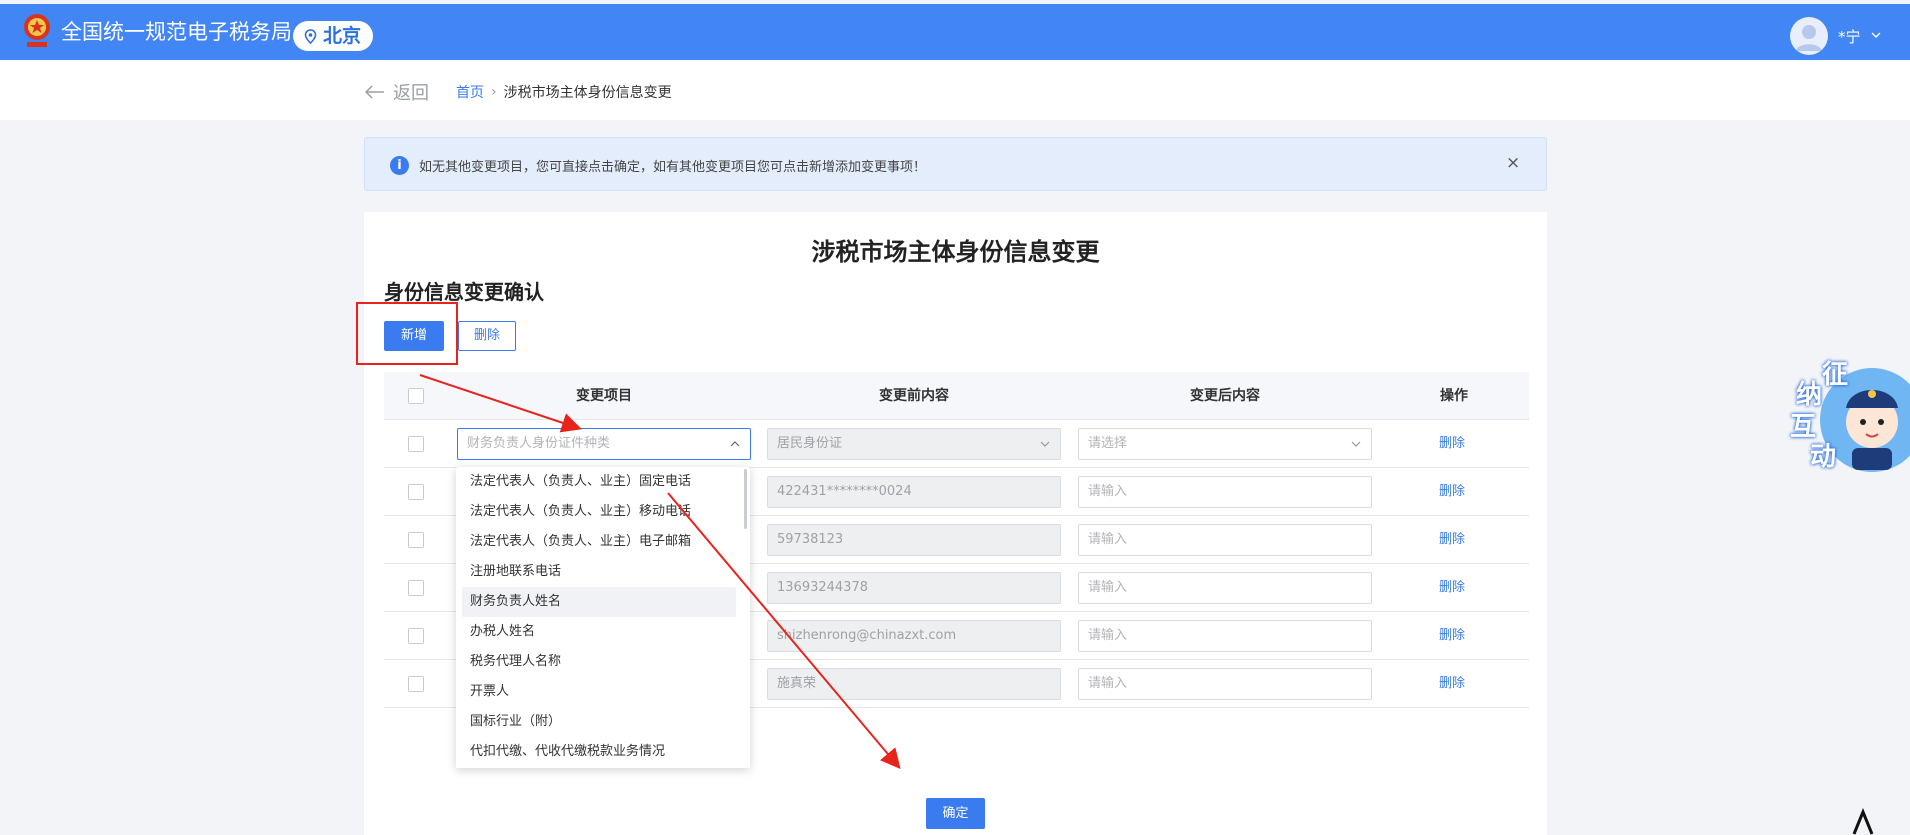  Describe the element at coordinates (673, 167) in the screenshot. I see `alert-text: 如无其他变更项目，您可直接点击确定，如有其他变更项目您可点击新增添加变更事项！` at that location.